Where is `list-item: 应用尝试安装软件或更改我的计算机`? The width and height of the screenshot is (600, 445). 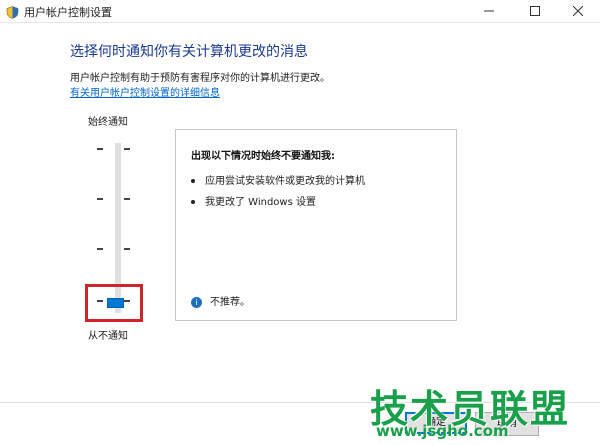
list-item: 应用尝试安装软件或更改我的计算机 is located at coordinates (278, 179).